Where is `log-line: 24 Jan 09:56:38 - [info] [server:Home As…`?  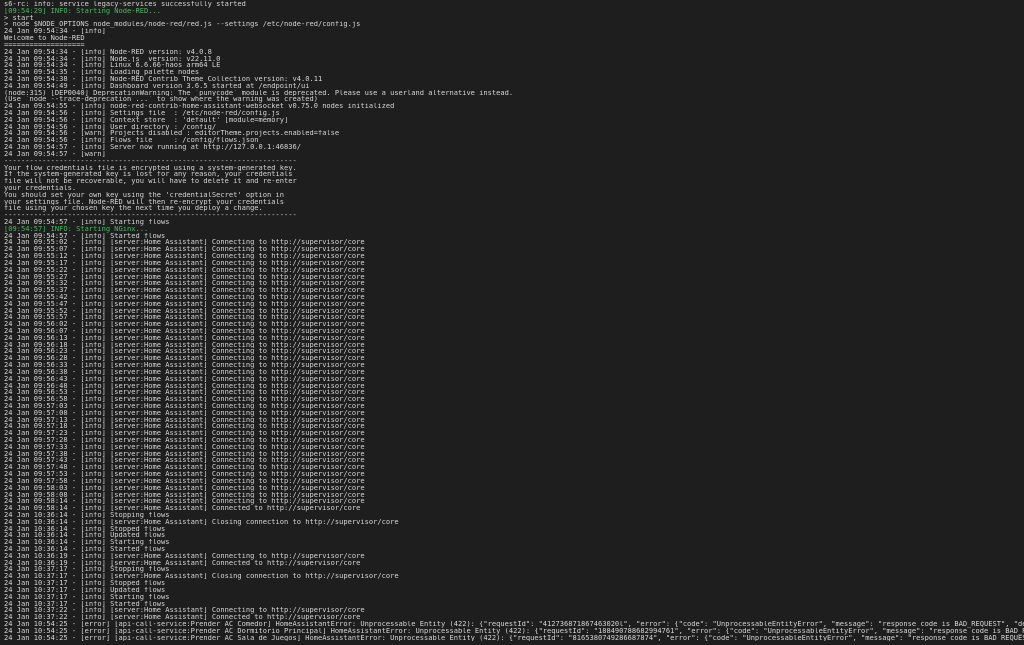 log-line: 24 Jan 09:56:38 - [info] [server:Home As… is located at coordinates (184, 372).